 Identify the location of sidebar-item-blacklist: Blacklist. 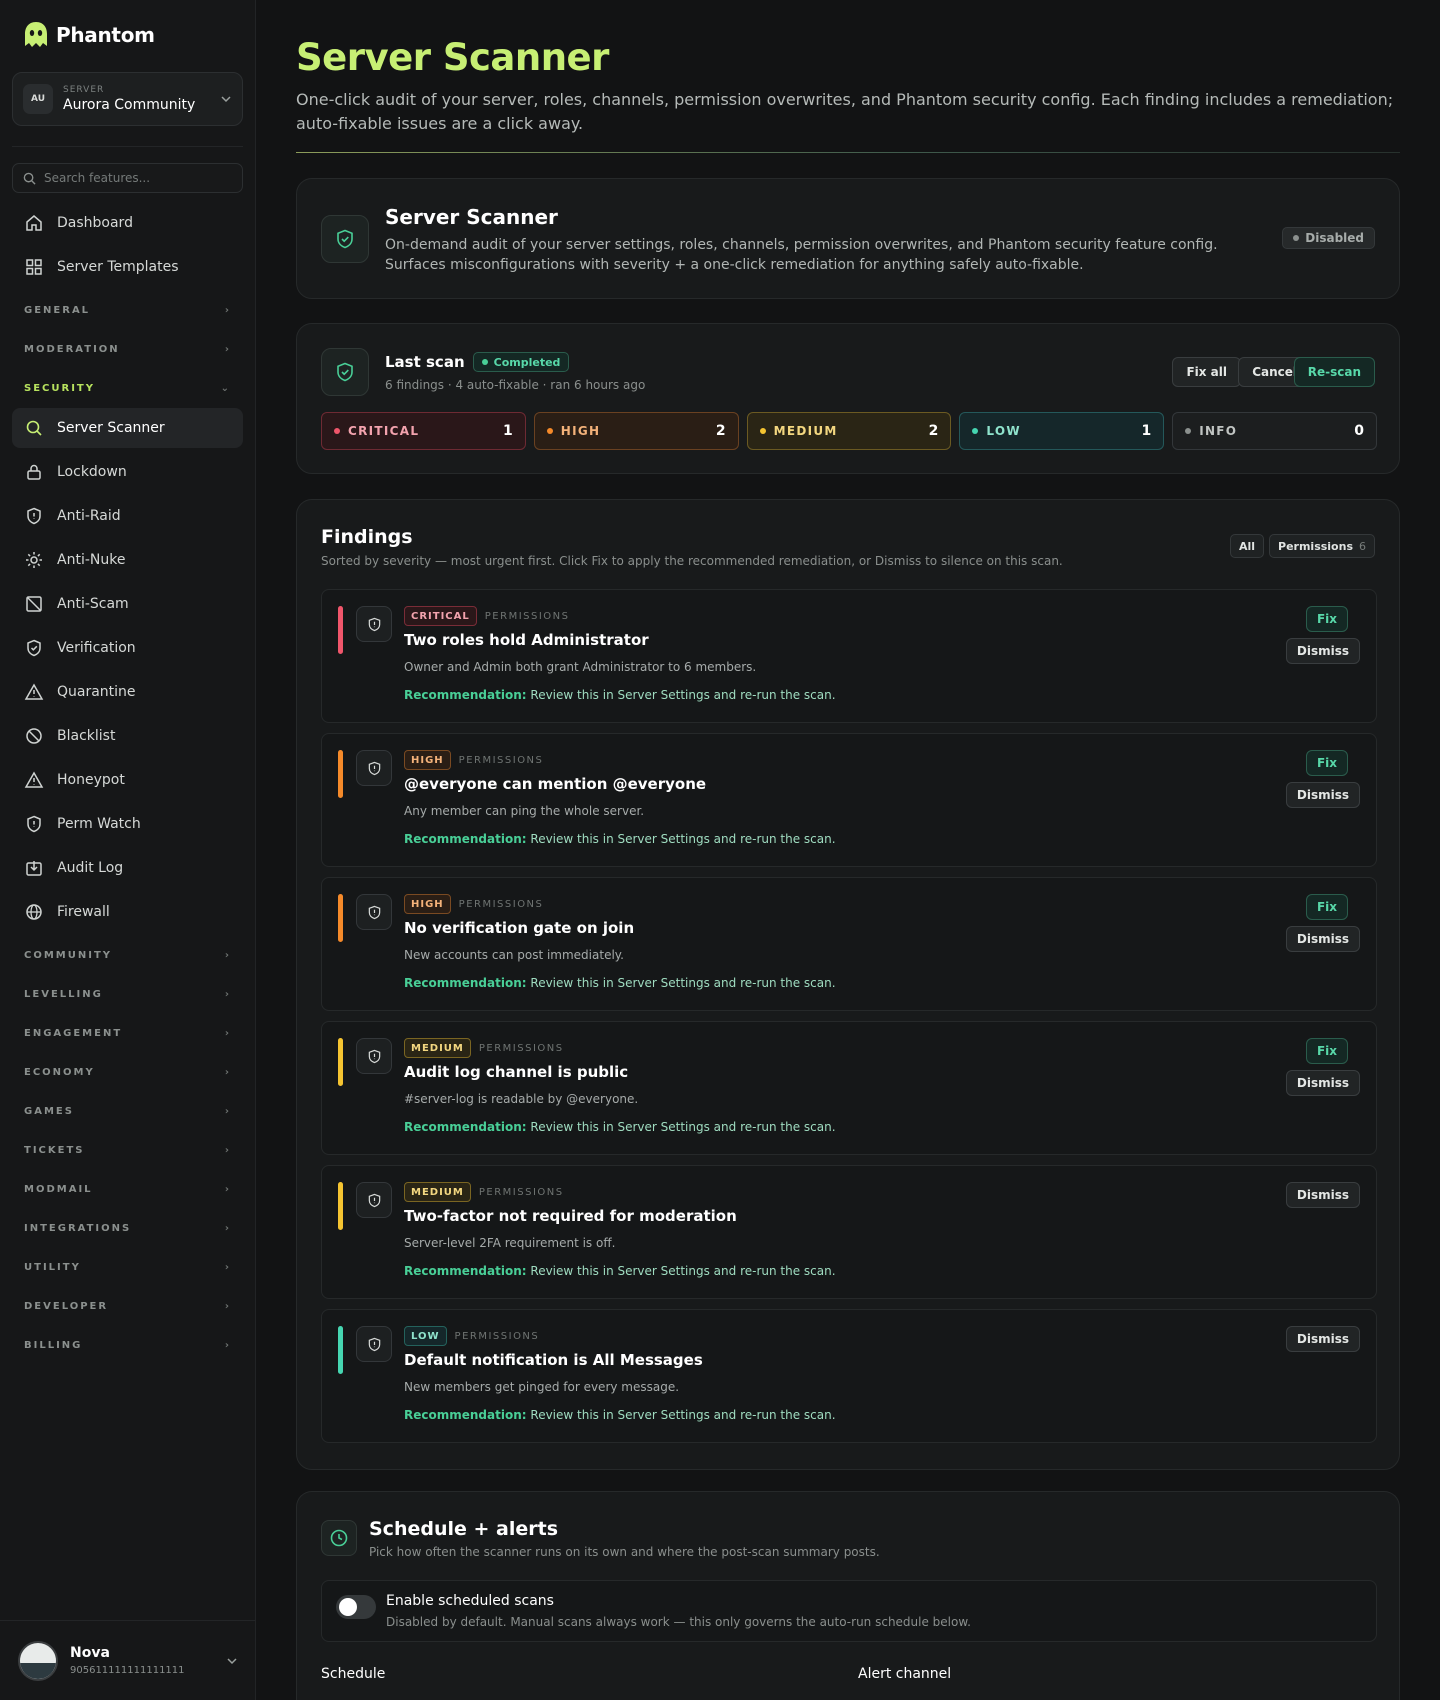
(127, 736).